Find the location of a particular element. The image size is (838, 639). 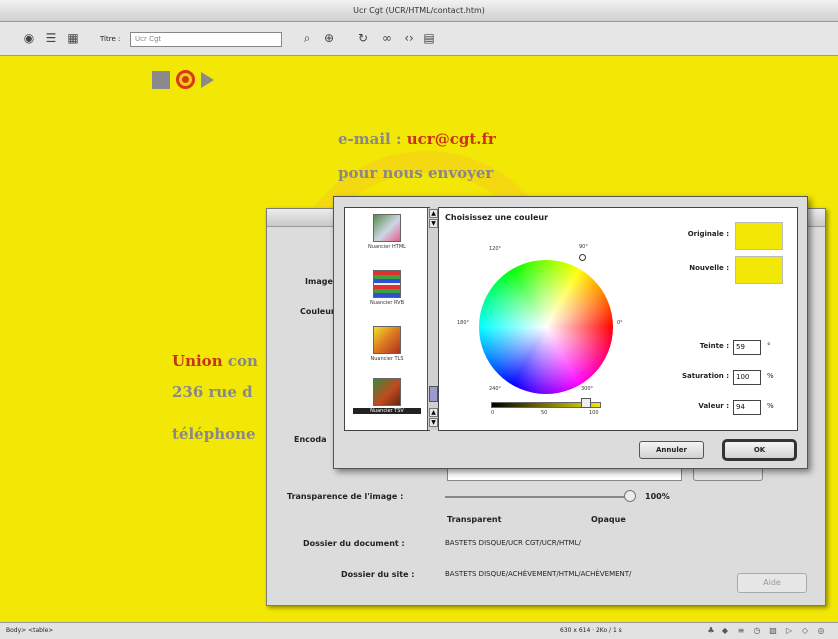

scroll-down-arrow: ▼ is located at coordinates (433, 223).